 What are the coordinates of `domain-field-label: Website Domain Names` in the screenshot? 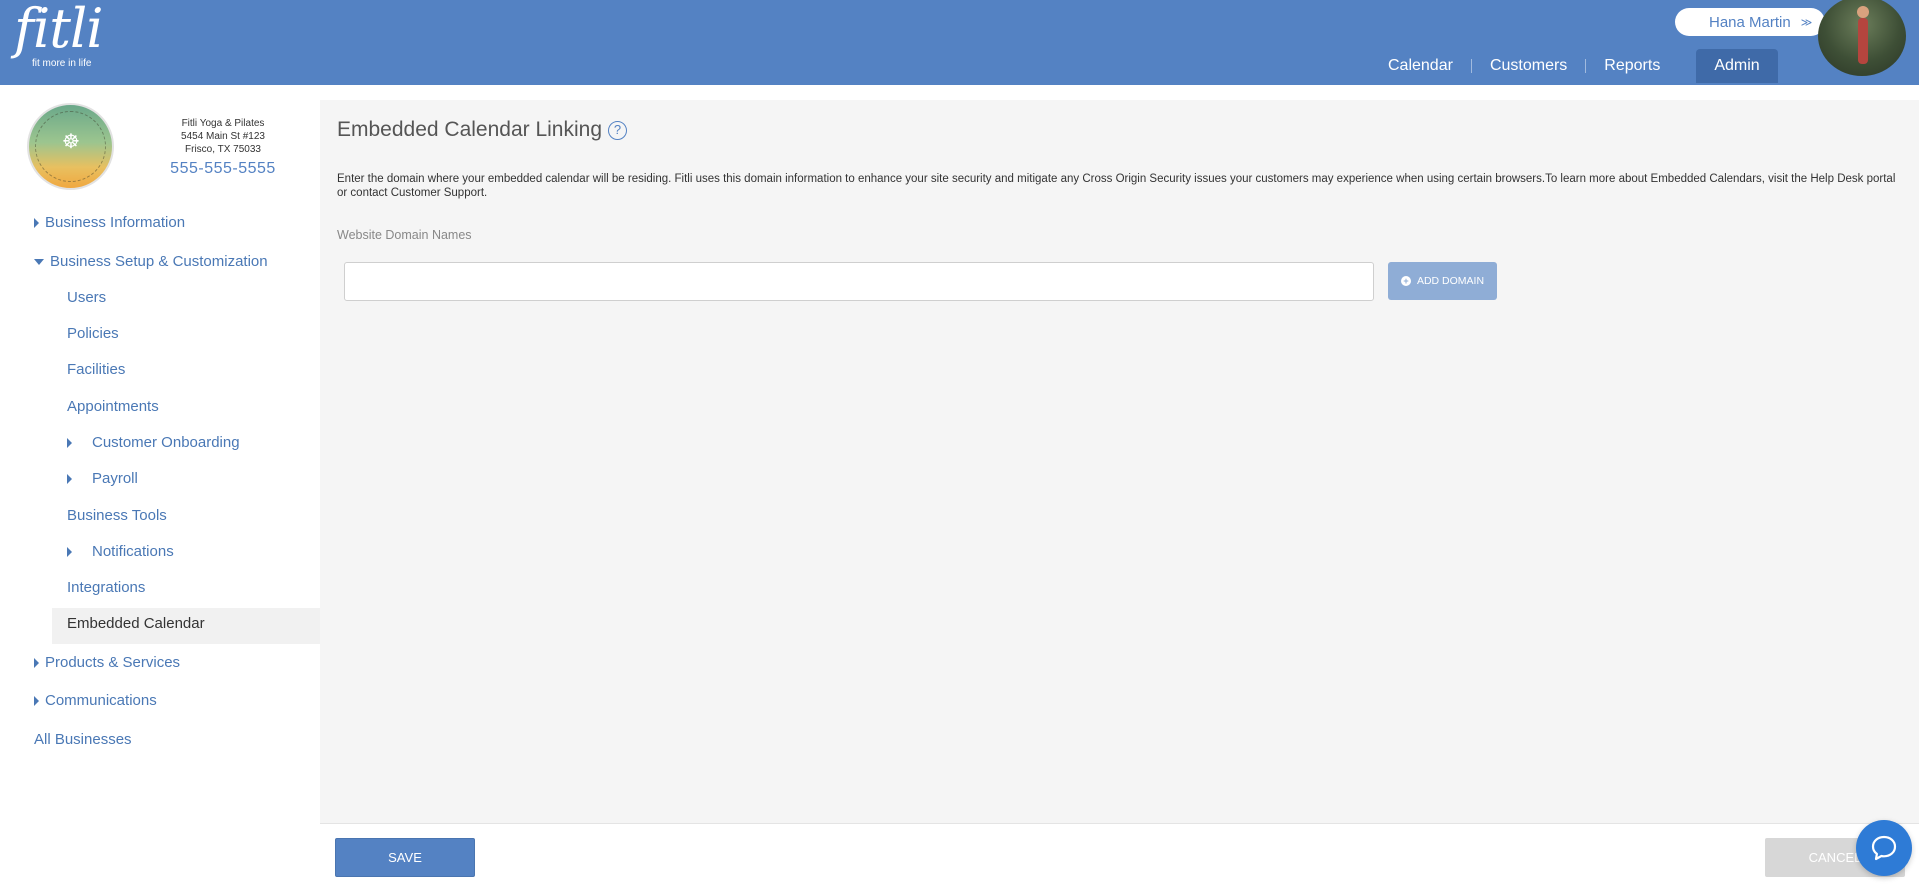 It's located at (404, 235).